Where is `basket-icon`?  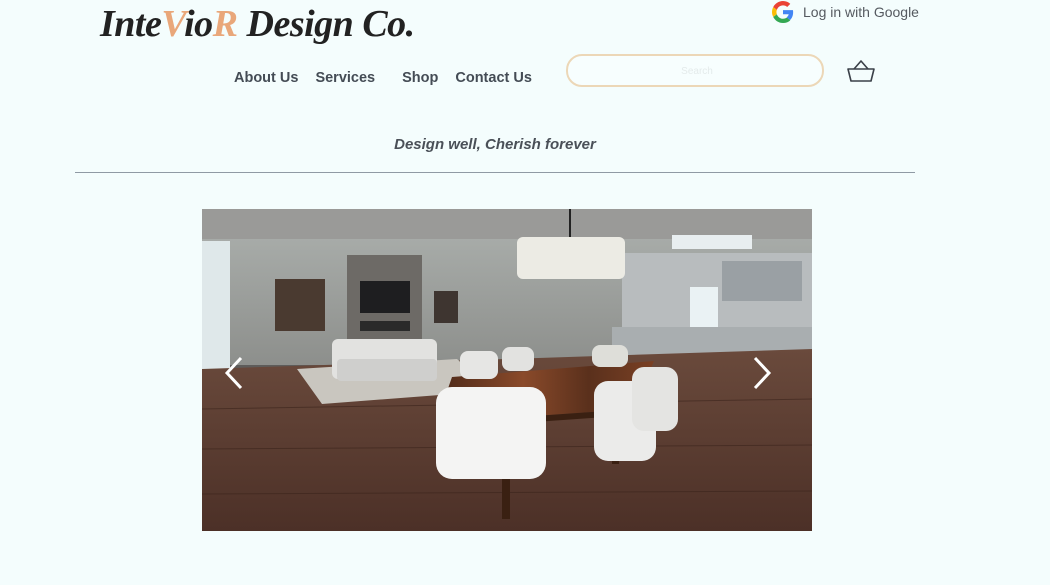 basket-icon is located at coordinates (861, 71).